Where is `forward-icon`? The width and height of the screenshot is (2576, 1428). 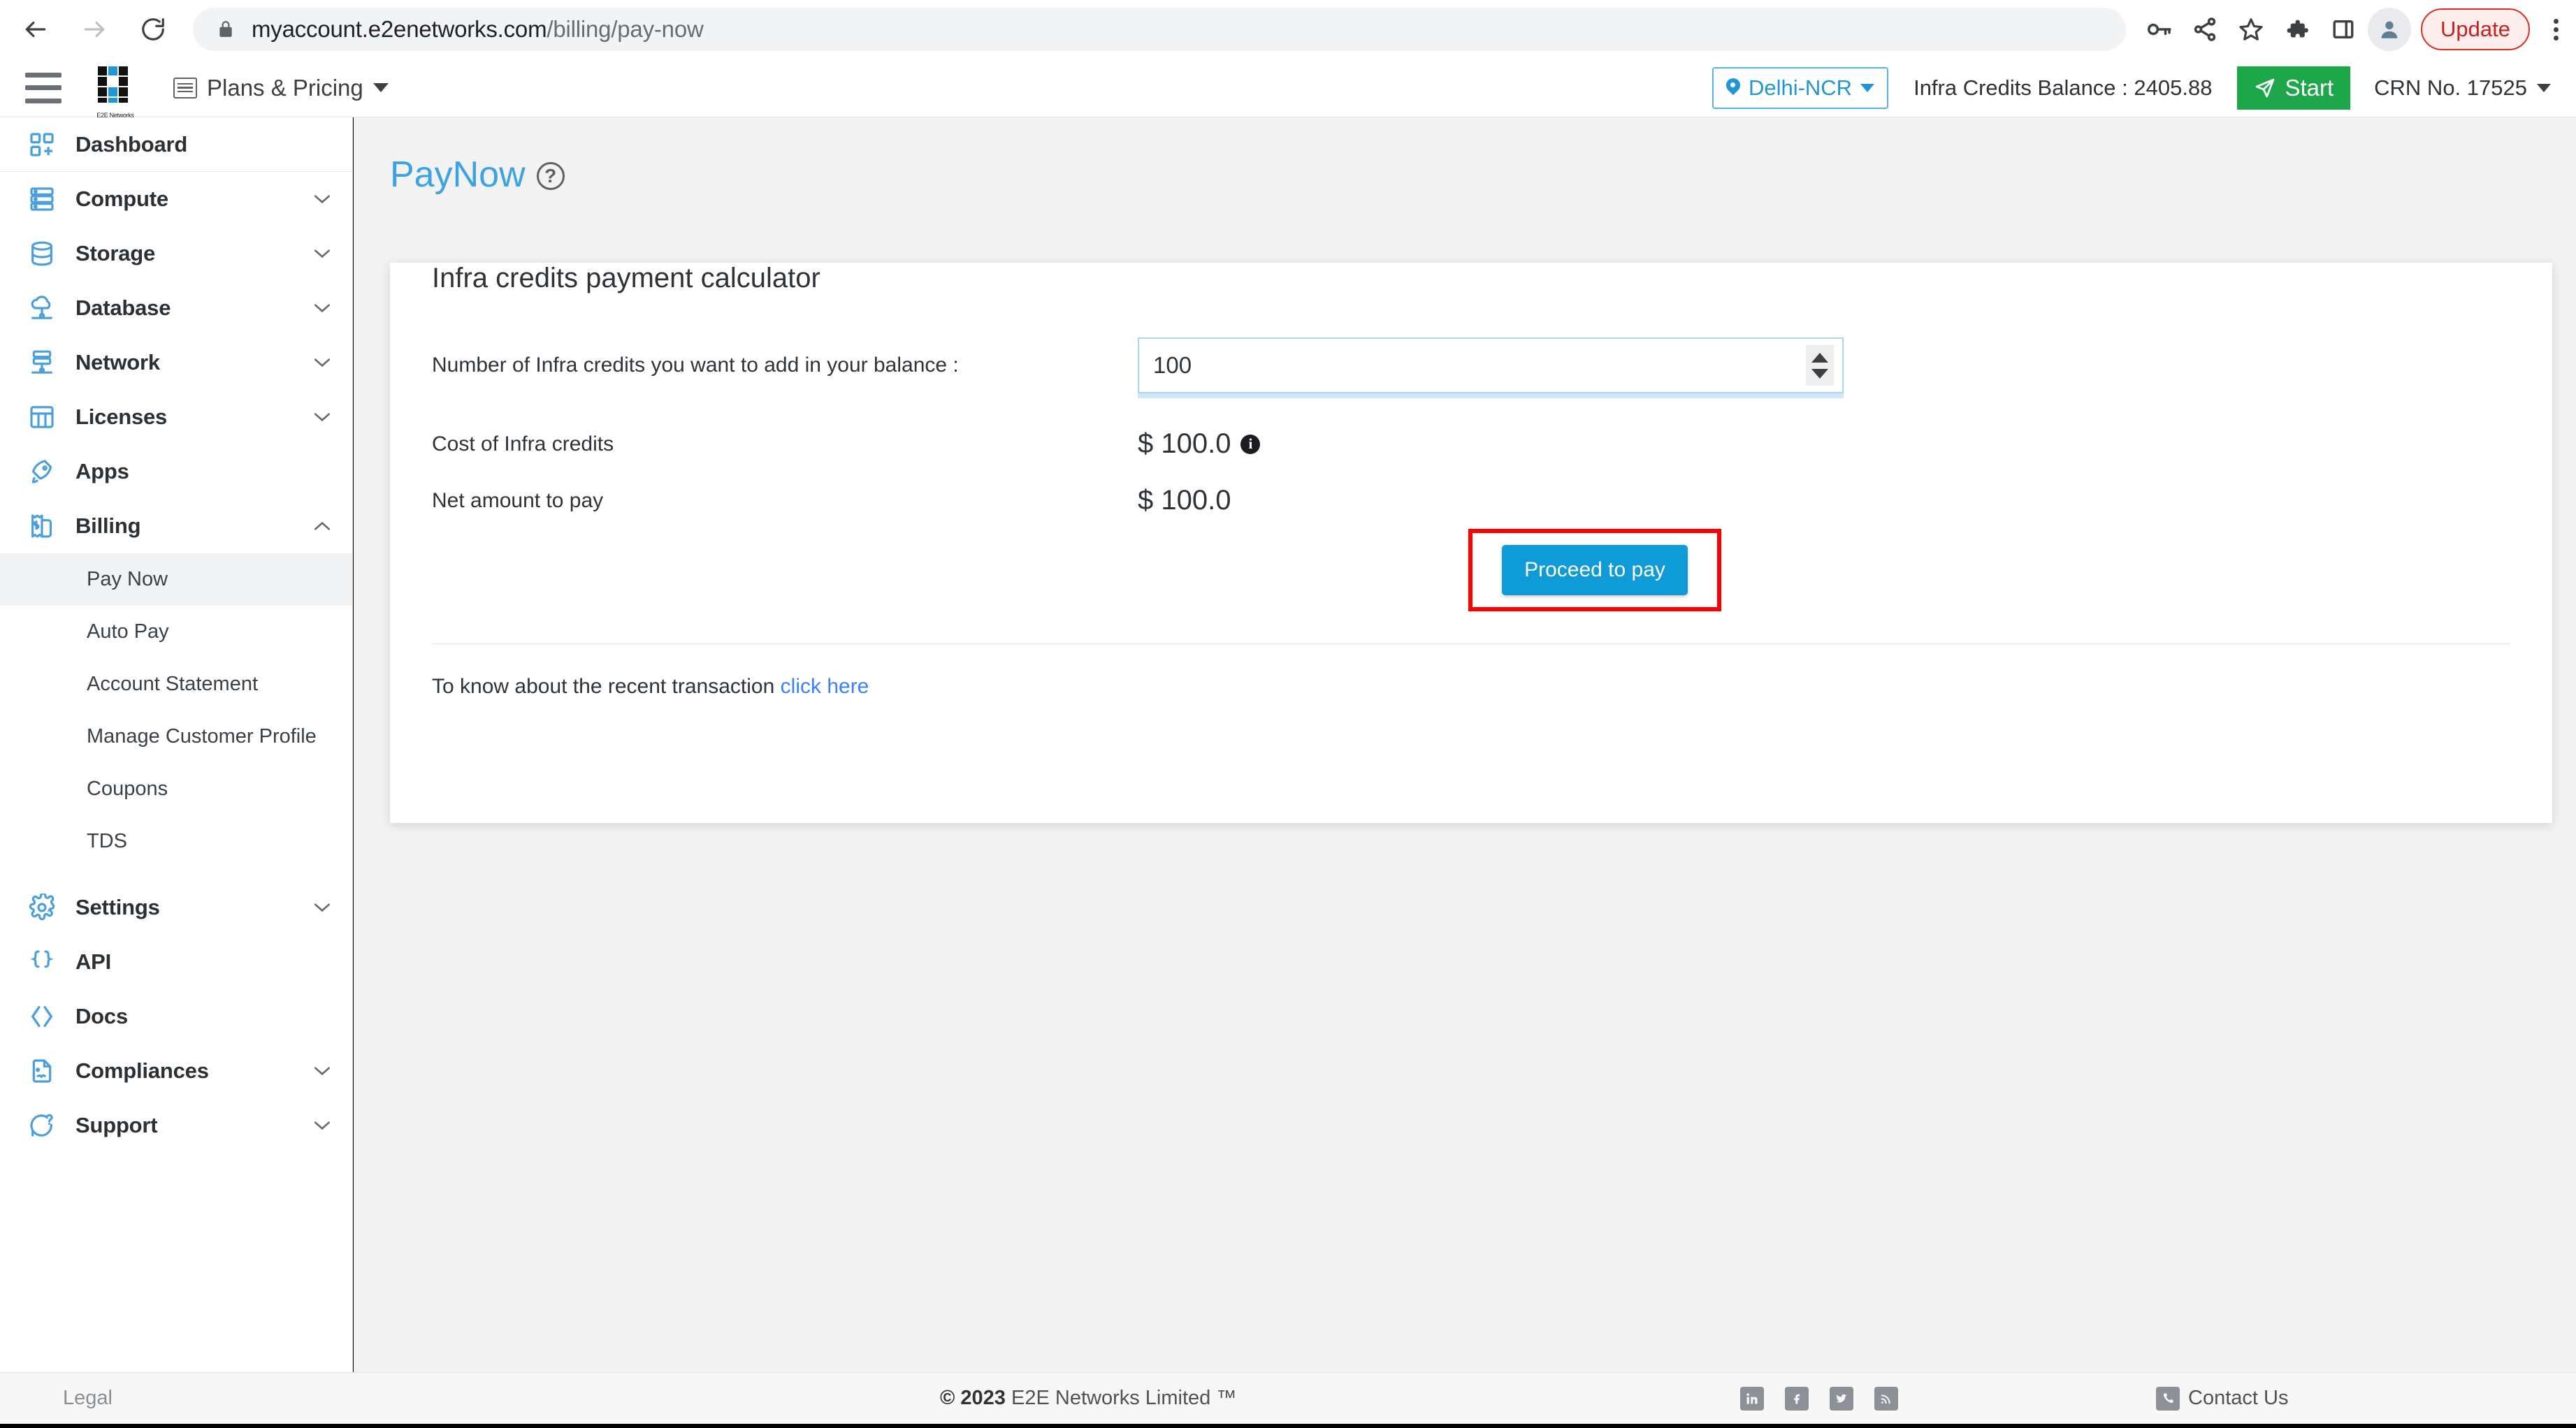
forward-icon is located at coordinates (94, 29).